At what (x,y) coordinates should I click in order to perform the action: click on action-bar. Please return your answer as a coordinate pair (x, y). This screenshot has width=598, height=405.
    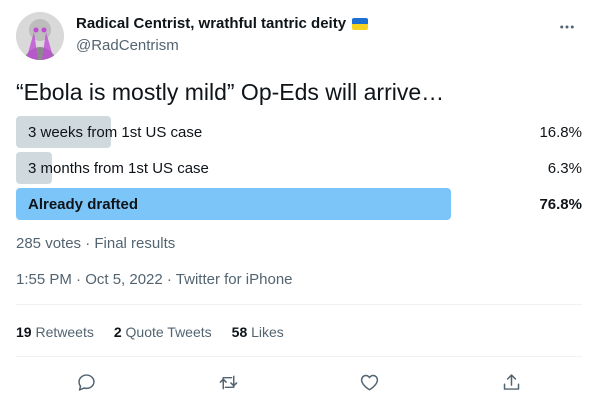
    Looking at the image, I should click on (299, 382).